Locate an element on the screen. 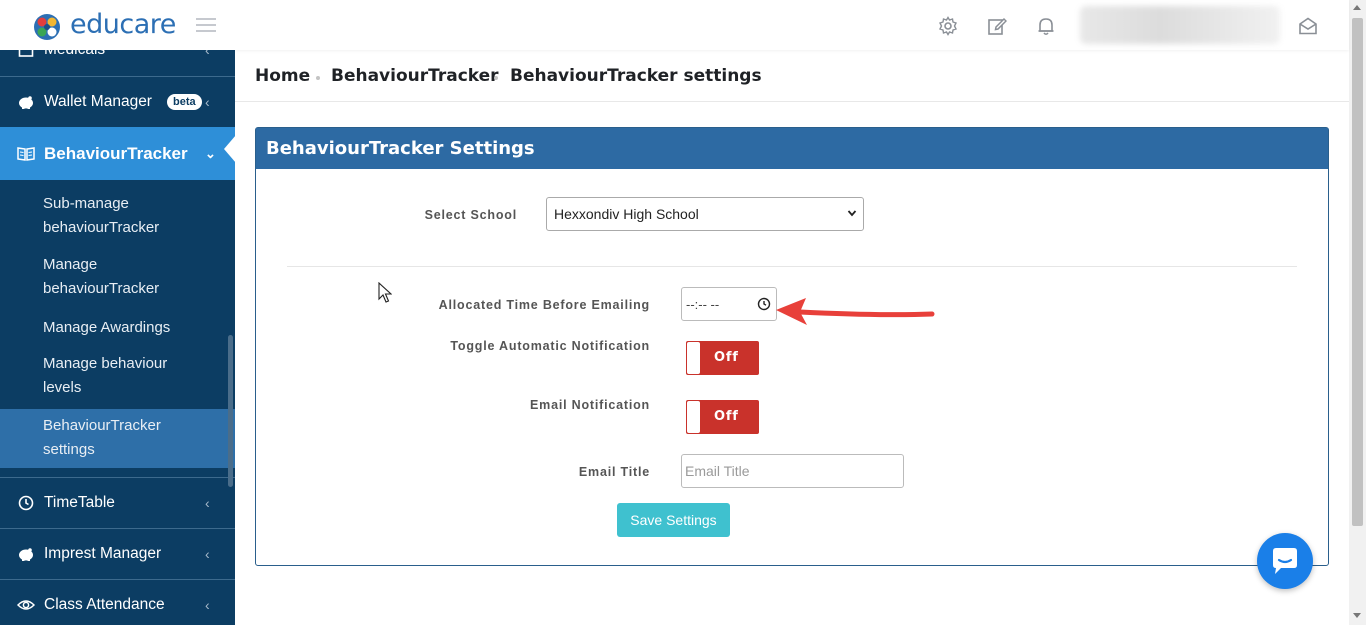 The height and width of the screenshot is (625, 1366). sidebar-item-class-attendance: Class Attendance ‹ is located at coordinates (117, 602).